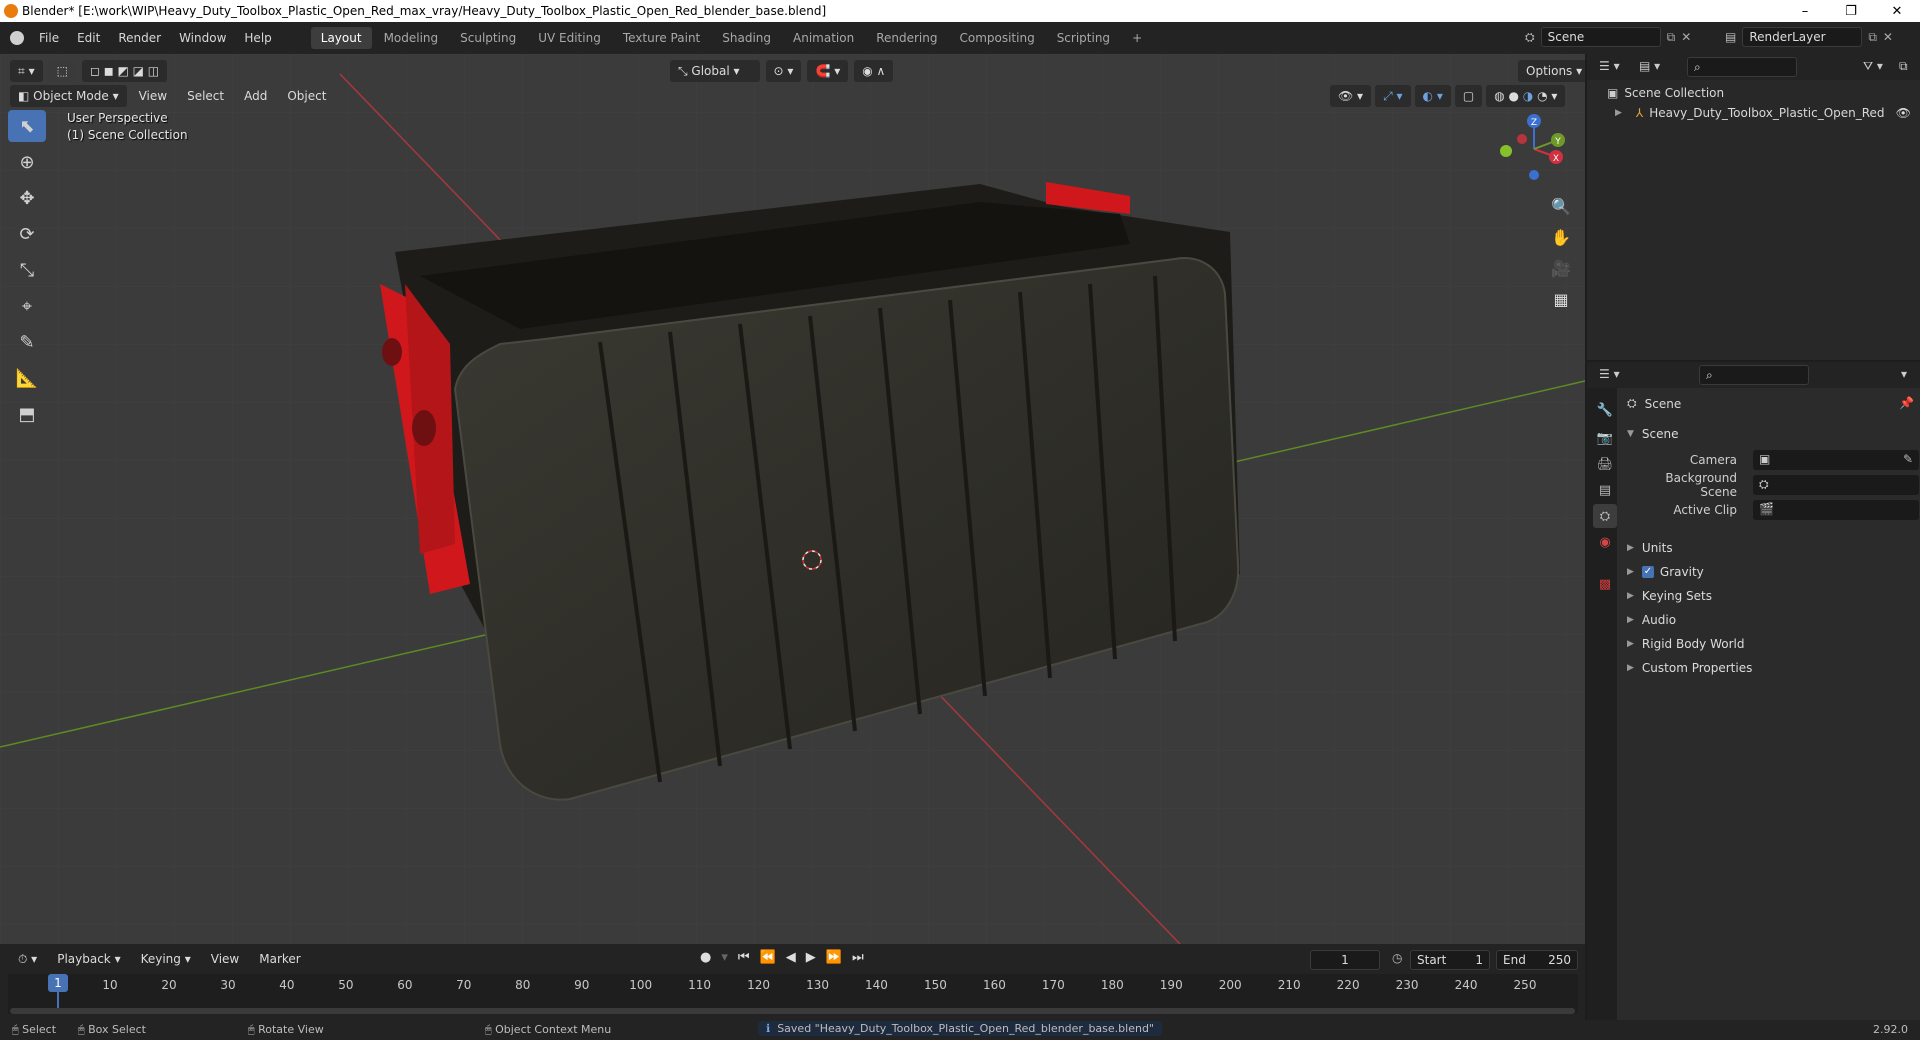 This screenshot has width=1920, height=1040. Describe the element at coordinates (153, 96) in the screenshot. I see `viewport-view-menu: View` at that location.